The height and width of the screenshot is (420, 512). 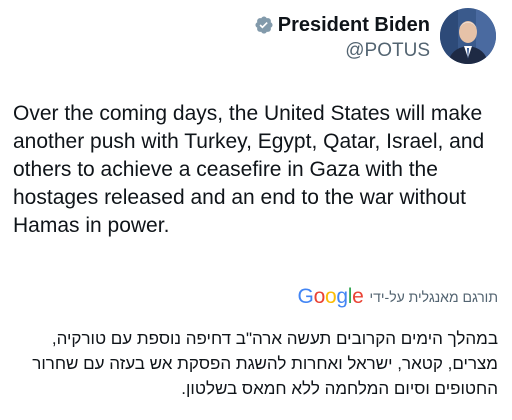 What do you see at coordinates (330, 296) in the screenshot?
I see `google-logo: Google` at bounding box center [330, 296].